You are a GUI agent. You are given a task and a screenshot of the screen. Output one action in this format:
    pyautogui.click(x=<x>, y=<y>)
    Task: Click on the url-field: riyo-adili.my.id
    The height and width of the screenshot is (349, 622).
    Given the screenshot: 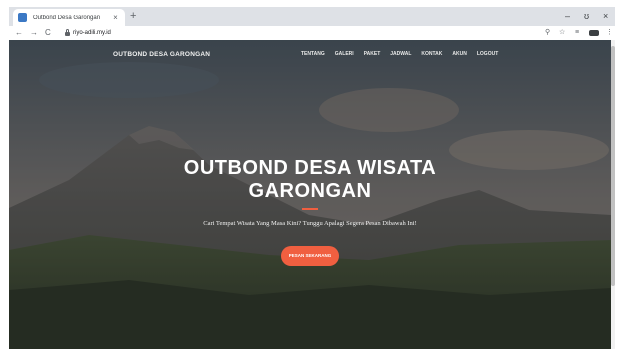 What is the action you would take?
    pyautogui.click(x=92, y=33)
    